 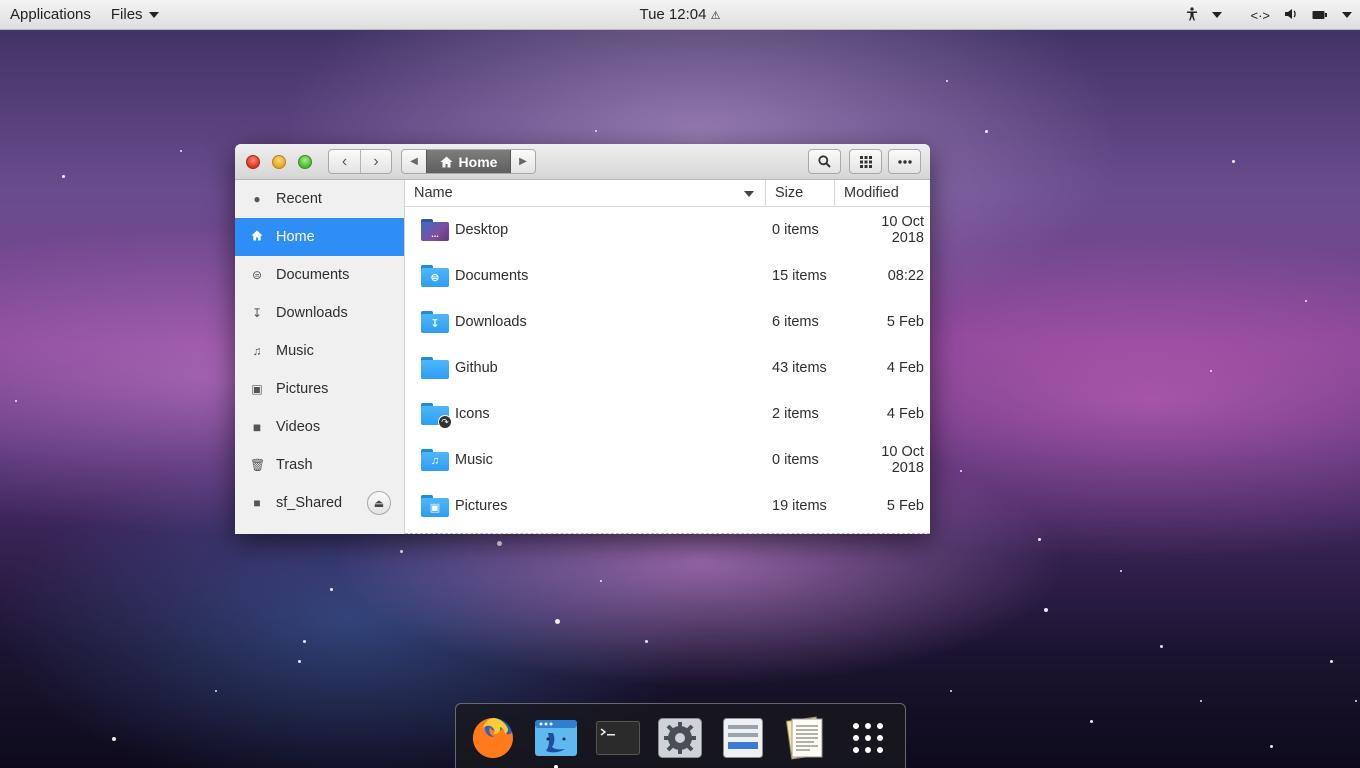 What do you see at coordinates (871, 193) in the screenshot?
I see `column-modified-label: Modified` at bounding box center [871, 193].